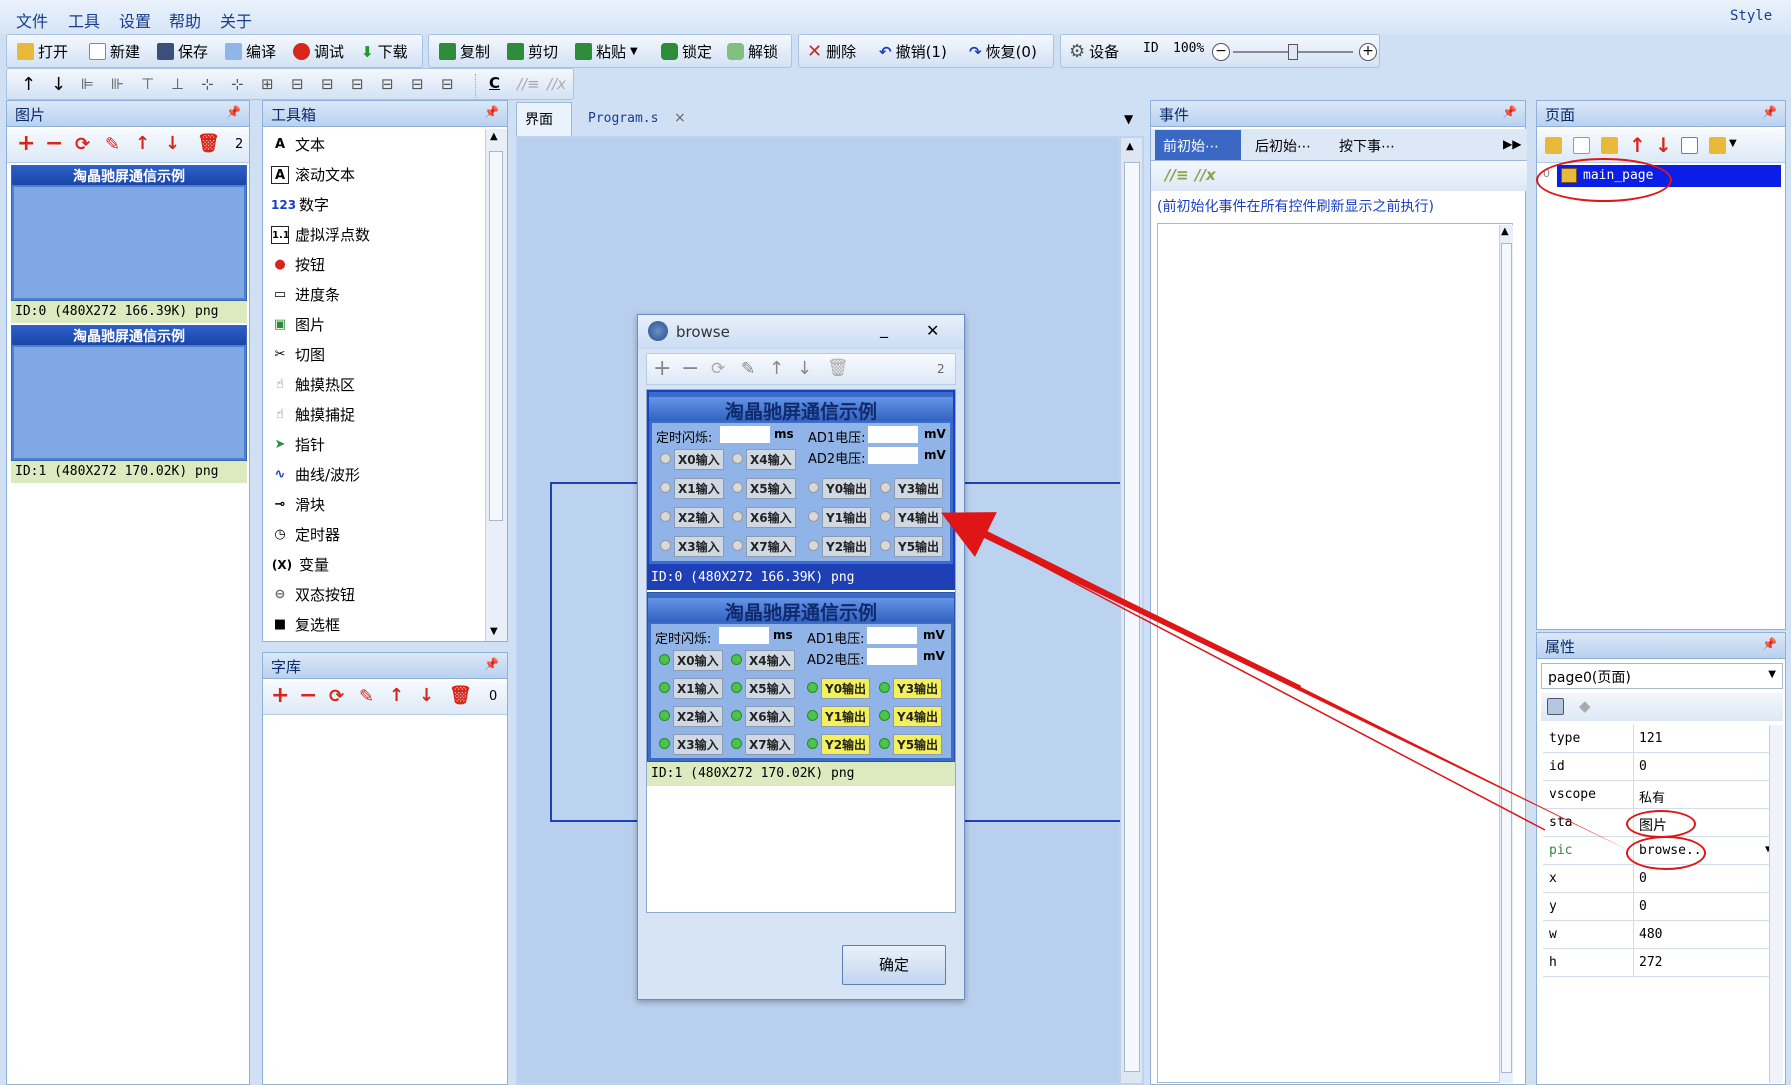  Describe the element at coordinates (1286, 682) in the screenshot. I see `annotation-arrow` at that location.